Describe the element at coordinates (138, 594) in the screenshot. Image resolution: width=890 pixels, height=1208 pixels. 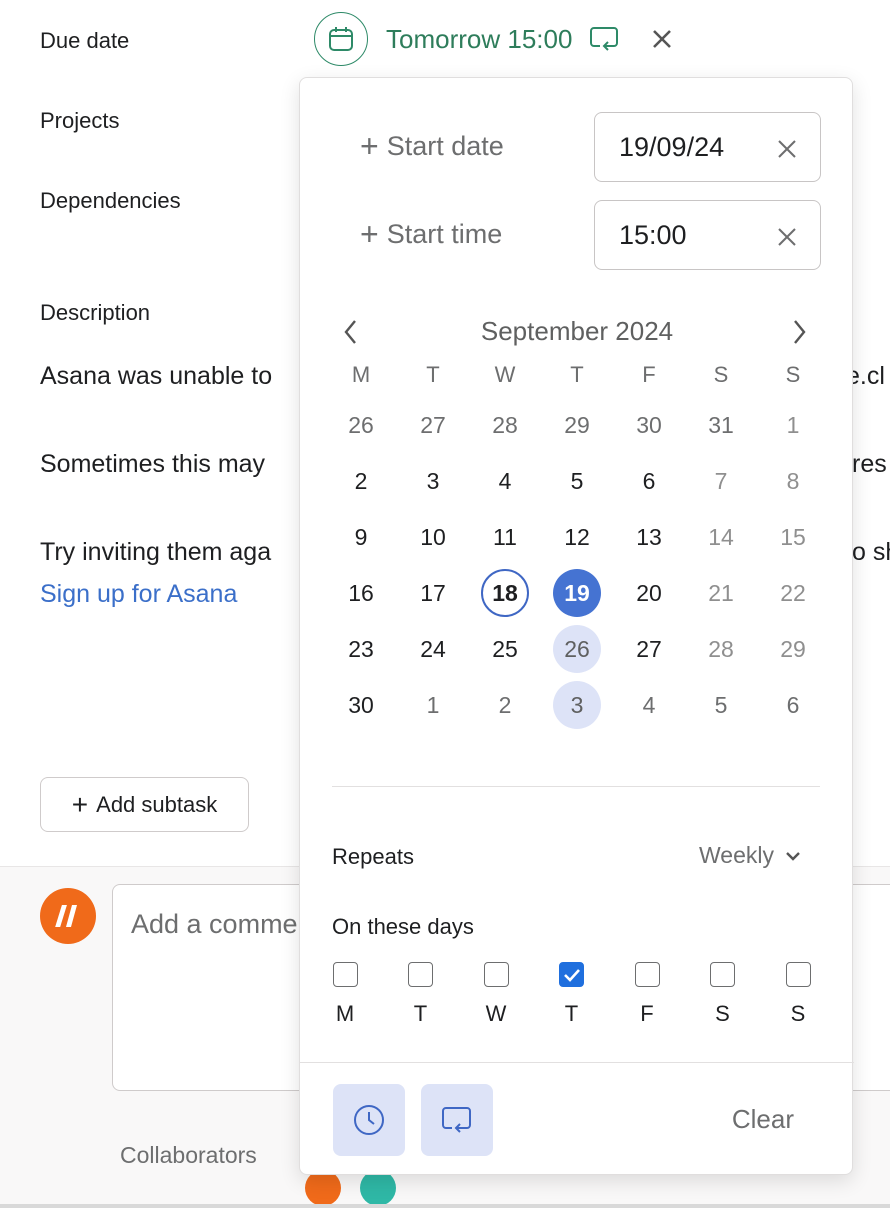
I see `sign-up-link: Sign up for Asana` at that location.